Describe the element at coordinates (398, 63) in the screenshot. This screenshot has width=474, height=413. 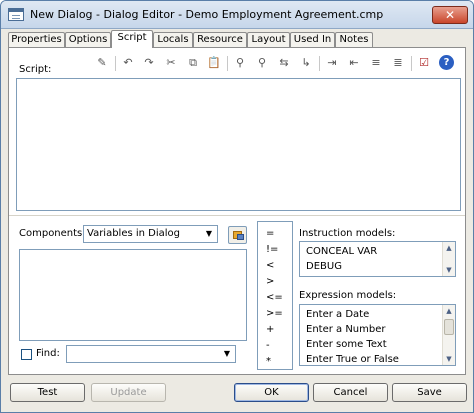
I see `uncomment-icon: ≣` at that location.